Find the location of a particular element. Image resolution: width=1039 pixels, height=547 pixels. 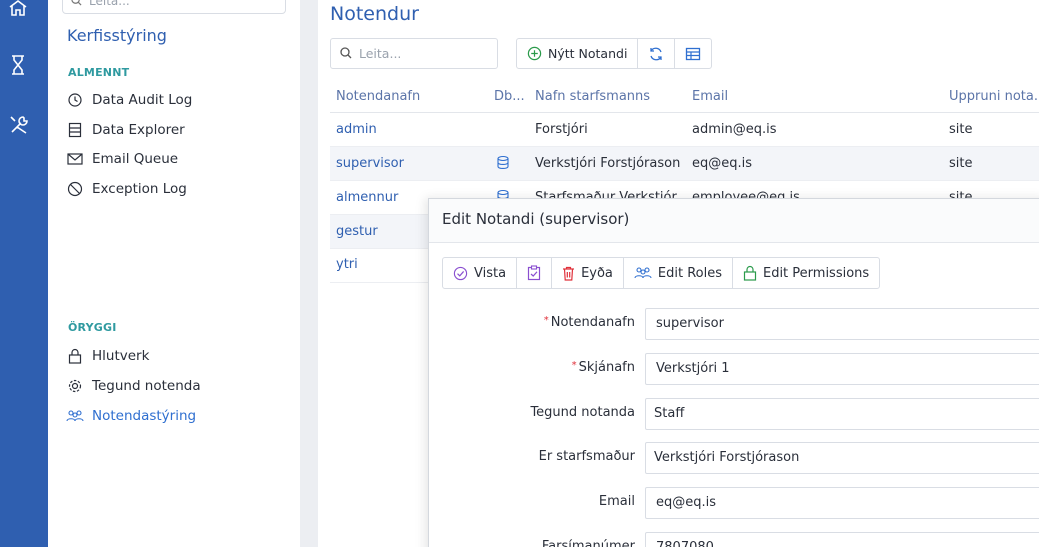

delete-button: Eyða is located at coordinates (588, 273).